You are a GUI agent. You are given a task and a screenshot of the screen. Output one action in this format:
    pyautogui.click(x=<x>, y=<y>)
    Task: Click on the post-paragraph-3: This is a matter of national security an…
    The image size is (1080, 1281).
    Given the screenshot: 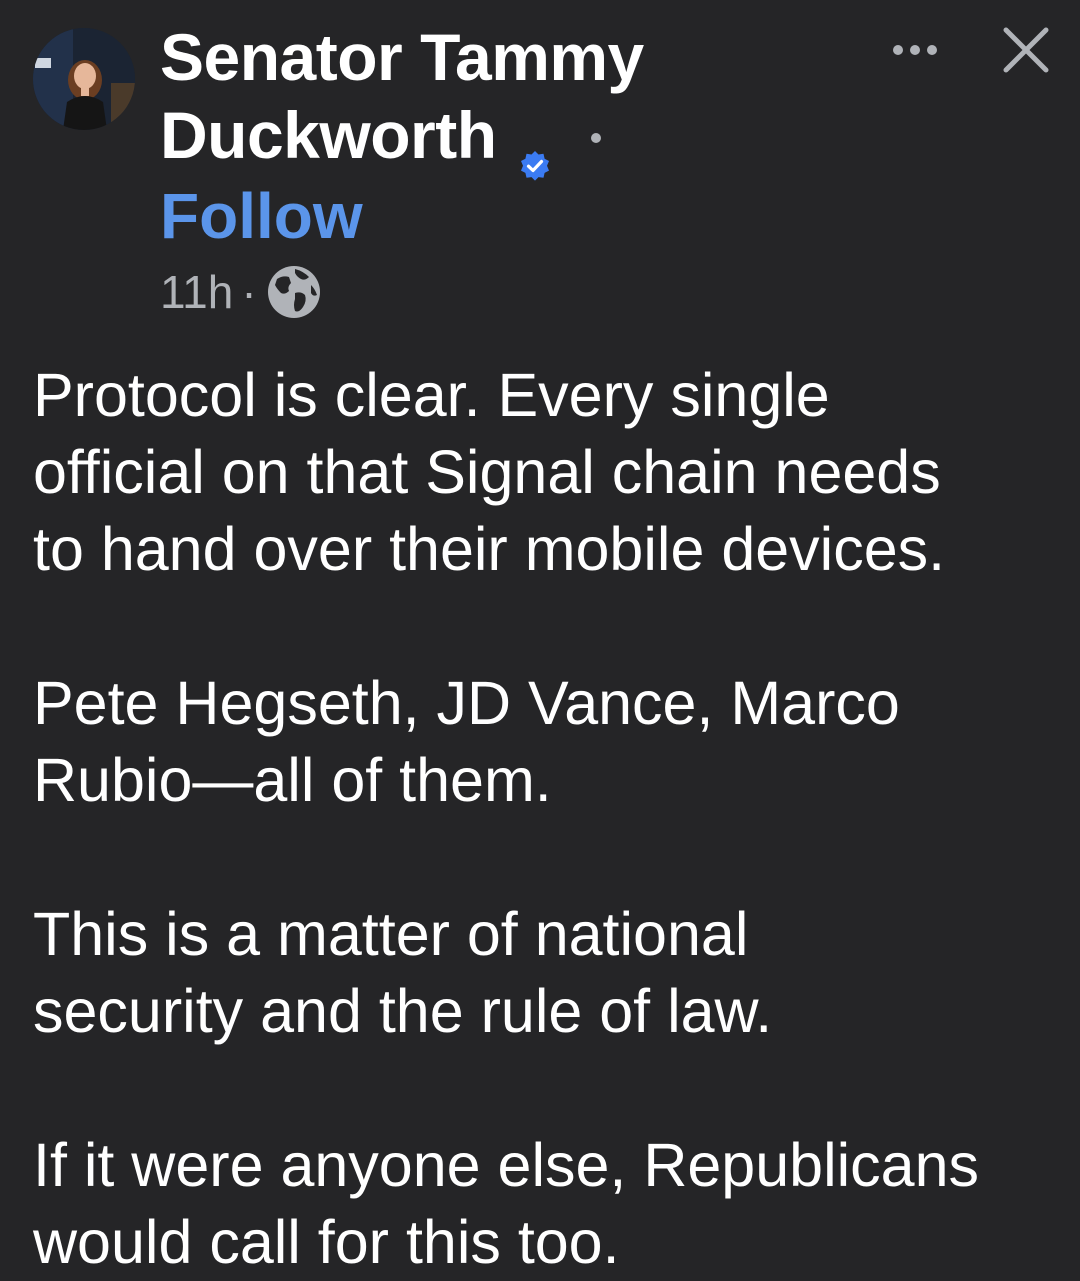 What is the action you would take?
    pyautogui.click(x=548, y=973)
    